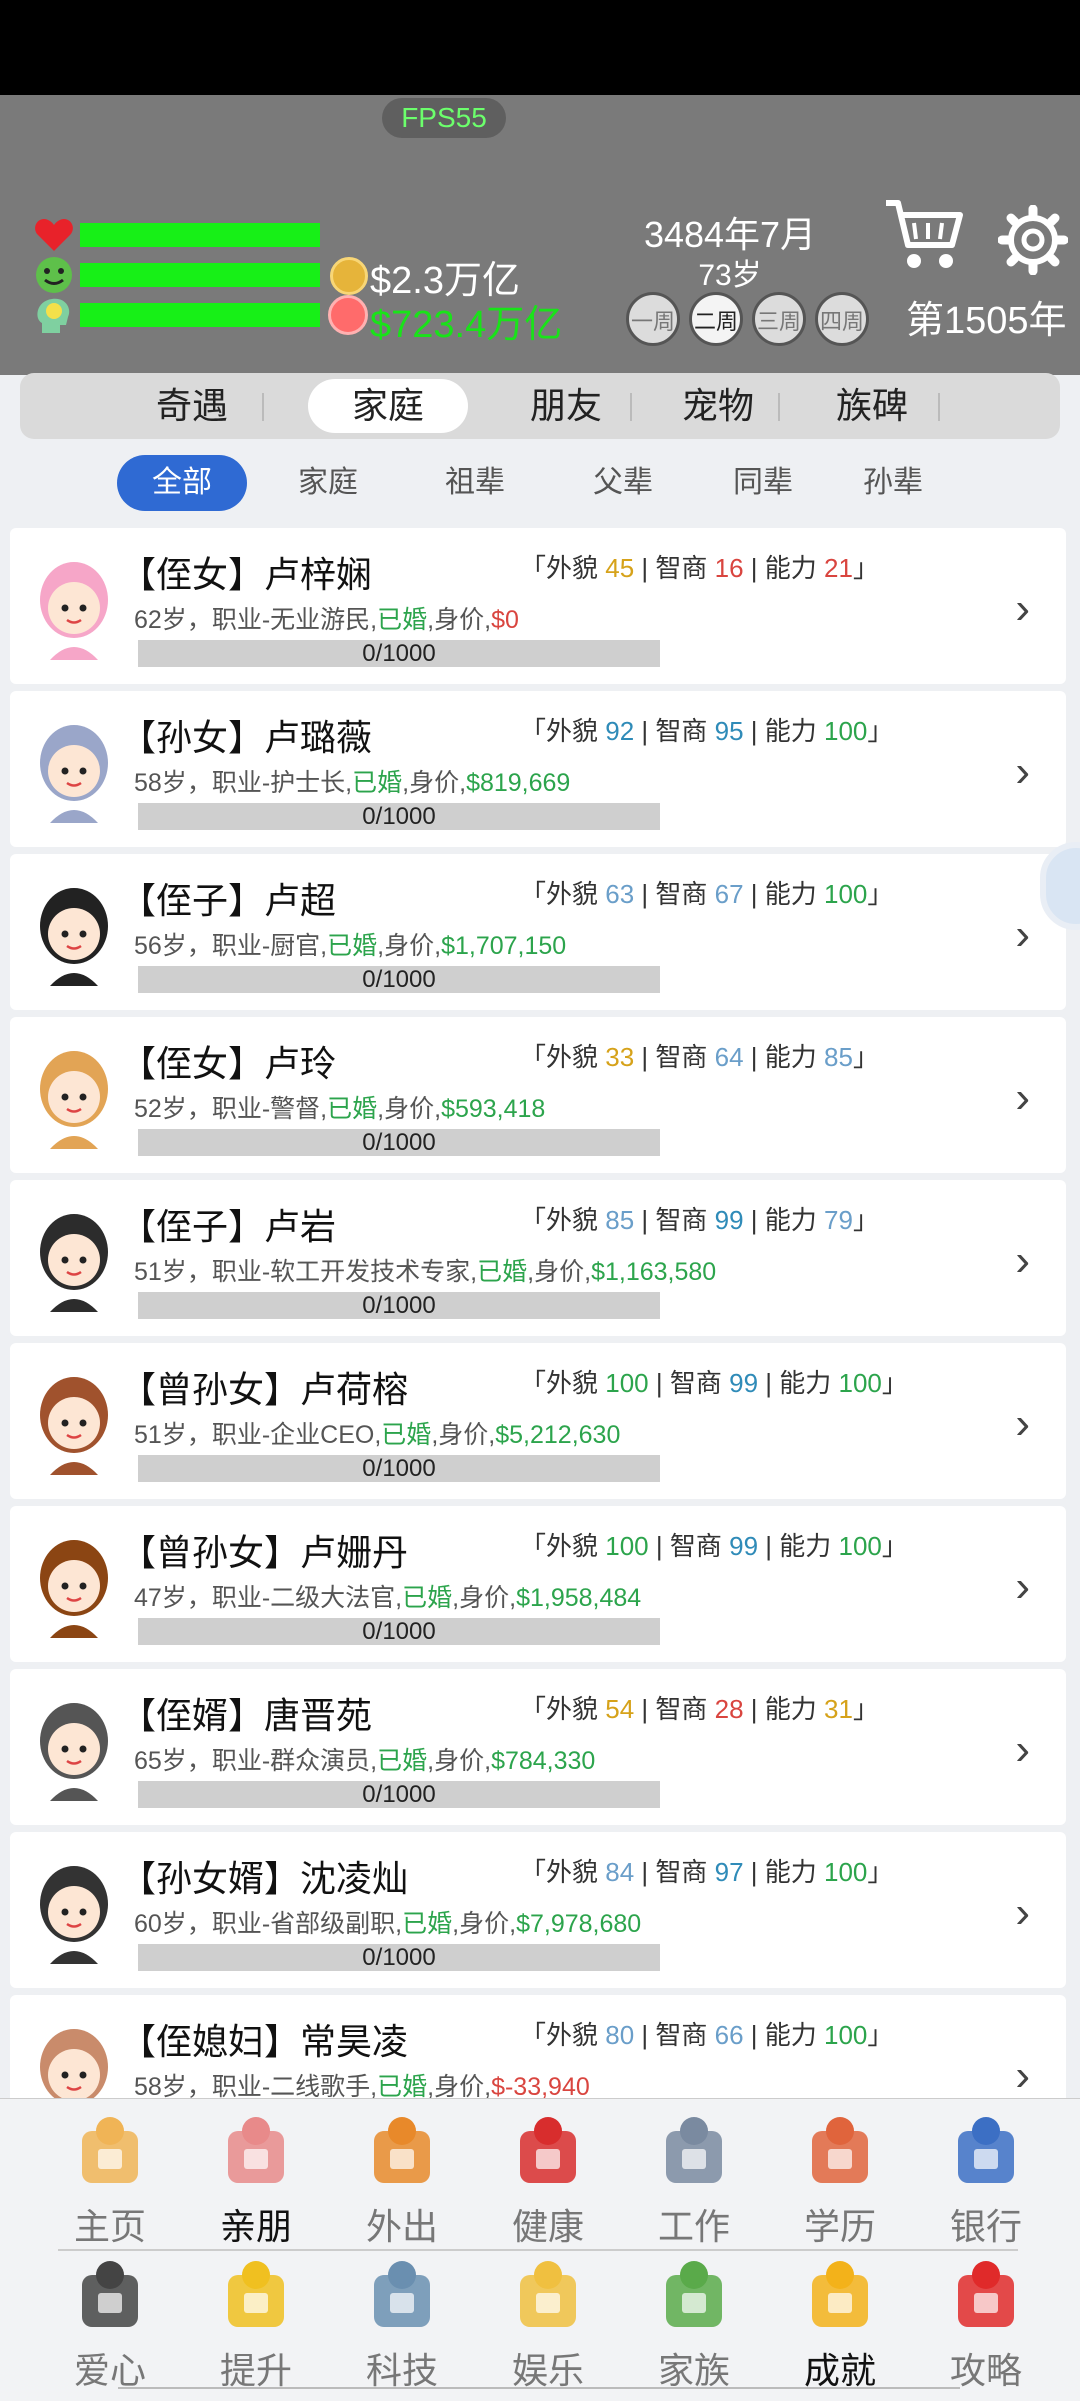 This screenshot has width=1080, height=2401. Describe the element at coordinates (110, 2181) in the screenshot. I see `nav-item: 主页` at that location.